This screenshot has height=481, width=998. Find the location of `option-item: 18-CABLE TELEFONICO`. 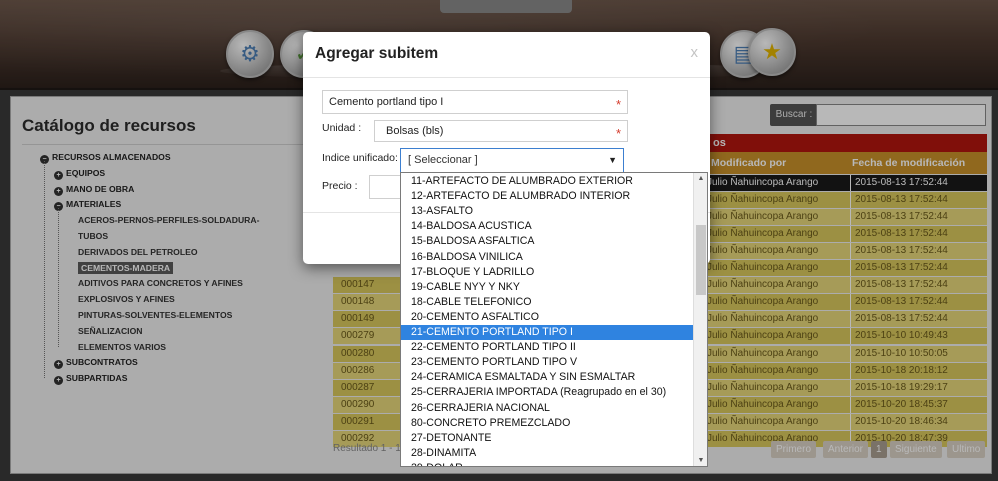

option-item: 18-CABLE TELEFONICO is located at coordinates (547, 302).